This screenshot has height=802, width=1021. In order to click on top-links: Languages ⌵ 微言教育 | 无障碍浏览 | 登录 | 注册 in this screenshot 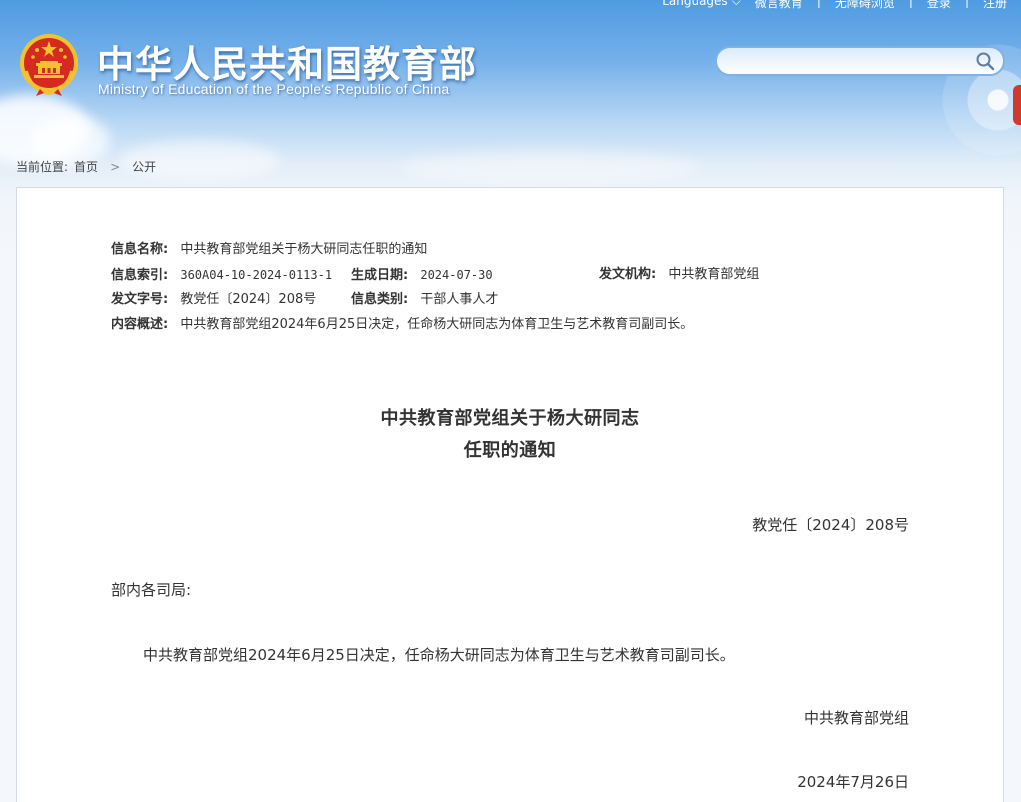, I will do `click(834, 5)`.